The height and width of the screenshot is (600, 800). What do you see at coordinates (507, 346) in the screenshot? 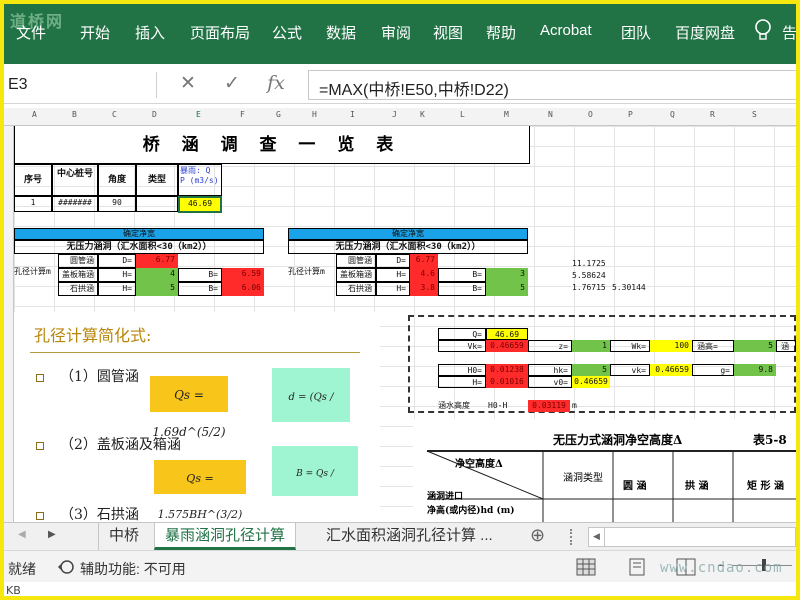
I see `calc-value-vk: 0.46659` at bounding box center [507, 346].